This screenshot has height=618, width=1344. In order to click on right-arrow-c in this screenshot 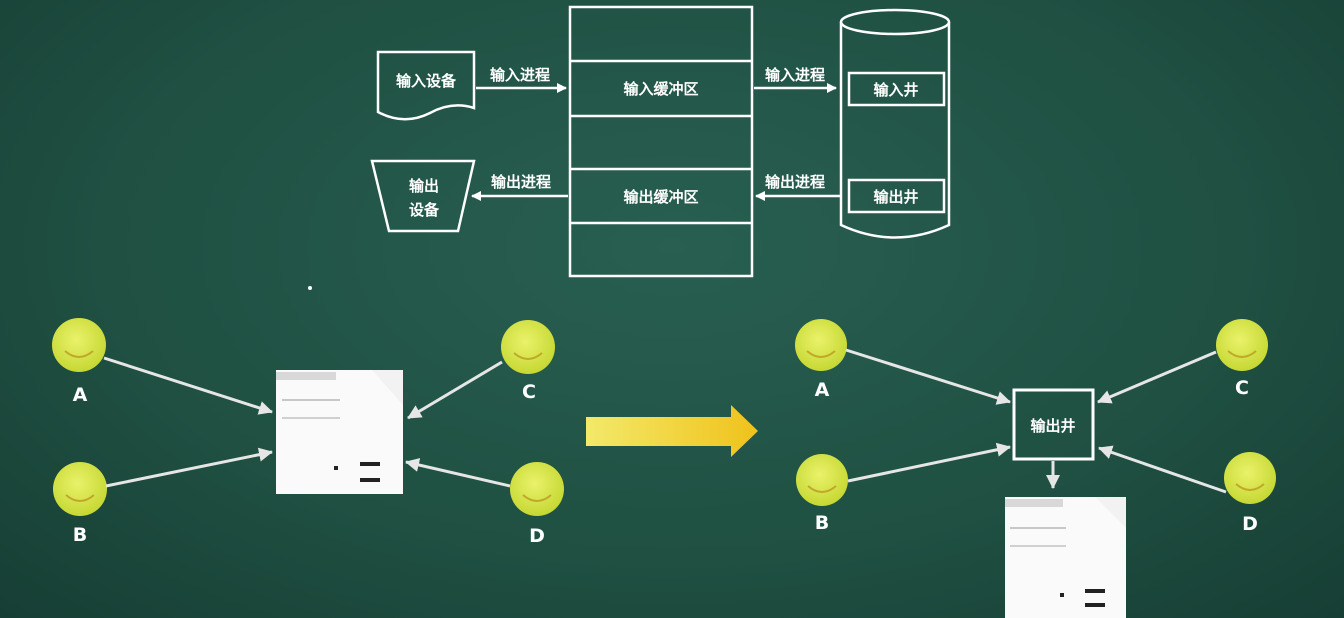, I will do `click(1157, 377)`.